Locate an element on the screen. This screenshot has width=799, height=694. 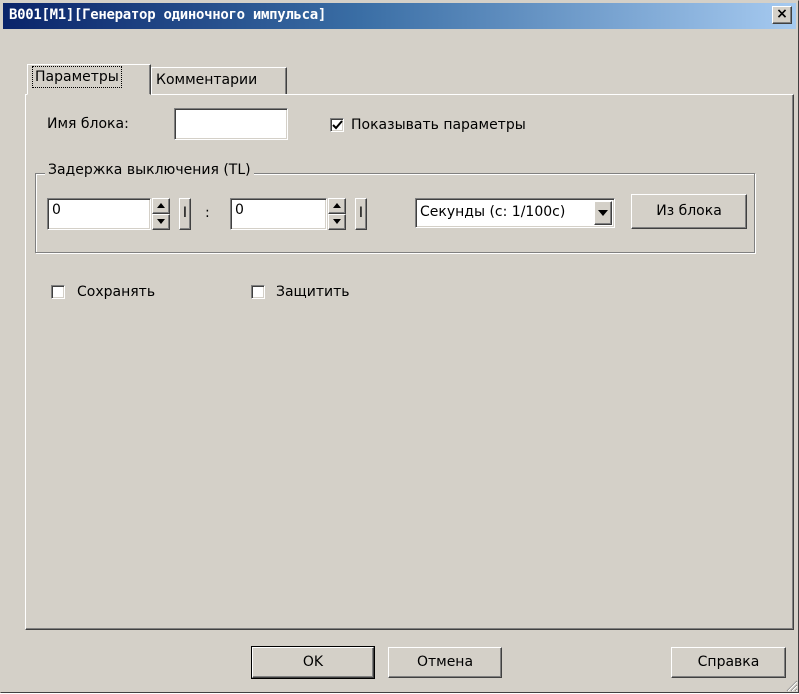
block-name-label: Имя блока: is located at coordinates (88, 124).